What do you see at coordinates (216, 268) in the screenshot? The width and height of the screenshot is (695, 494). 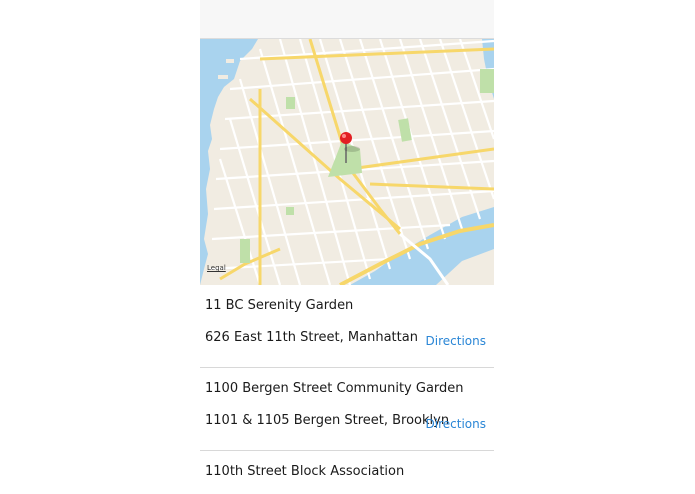 I see `map-legal-link: Legal` at bounding box center [216, 268].